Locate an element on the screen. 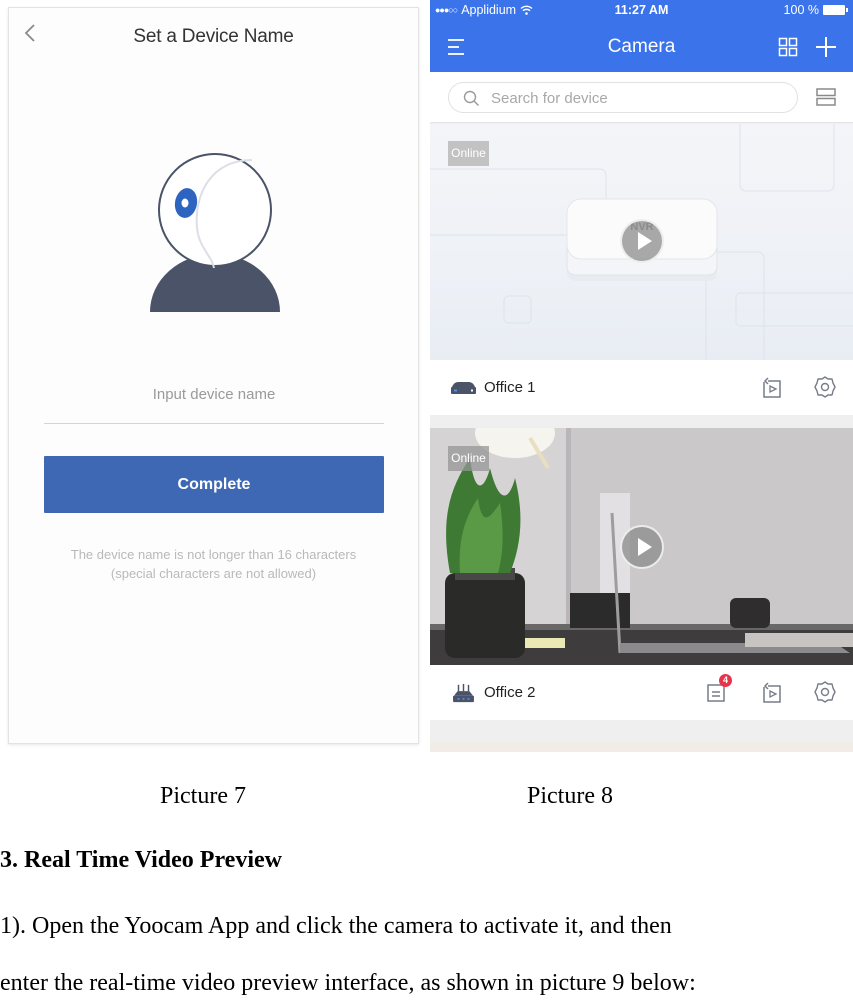 This screenshot has height=1008, width=853. messages-button: 4 is located at coordinates (718, 689).